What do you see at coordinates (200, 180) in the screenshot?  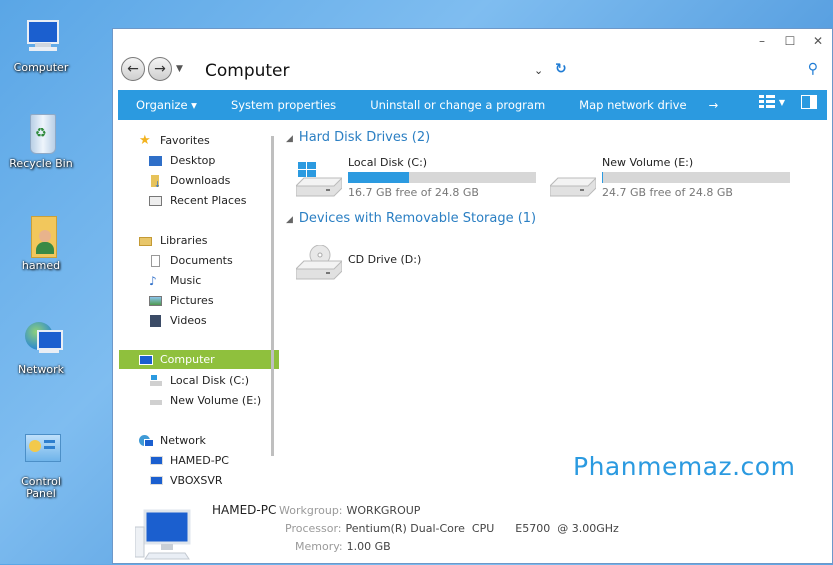 I see `nav-label: Downloads` at bounding box center [200, 180].